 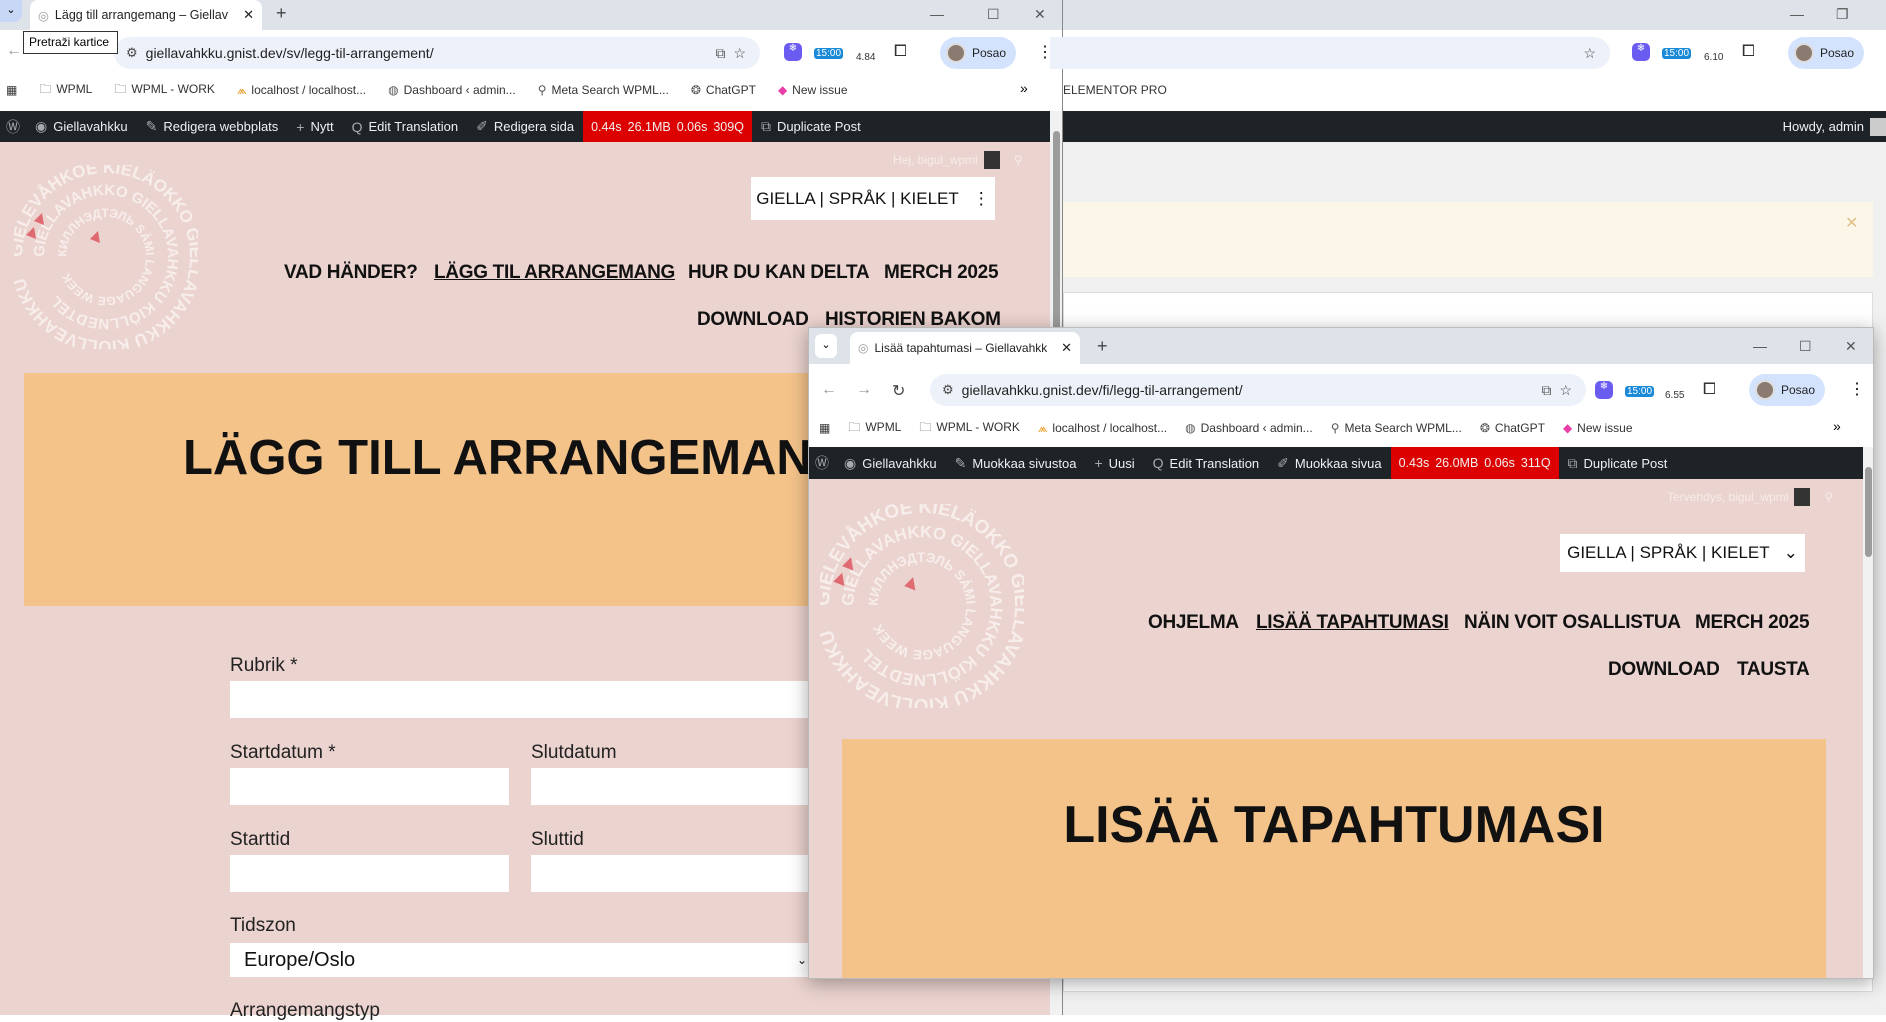 What do you see at coordinates (1750, 497) in the screenshot?
I see `user-greeting: Tervehdys, bigul_wpml ⚲` at bounding box center [1750, 497].